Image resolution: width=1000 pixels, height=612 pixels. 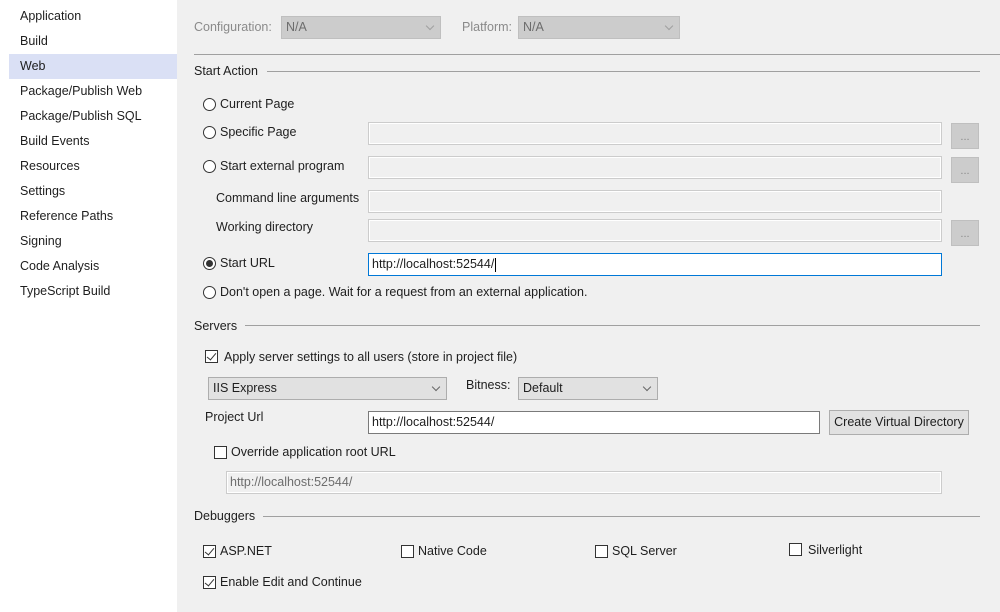 What do you see at coordinates (588, 388) in the screenshot?
I see `bitness-select: Default` at bounding box center [588, 388].